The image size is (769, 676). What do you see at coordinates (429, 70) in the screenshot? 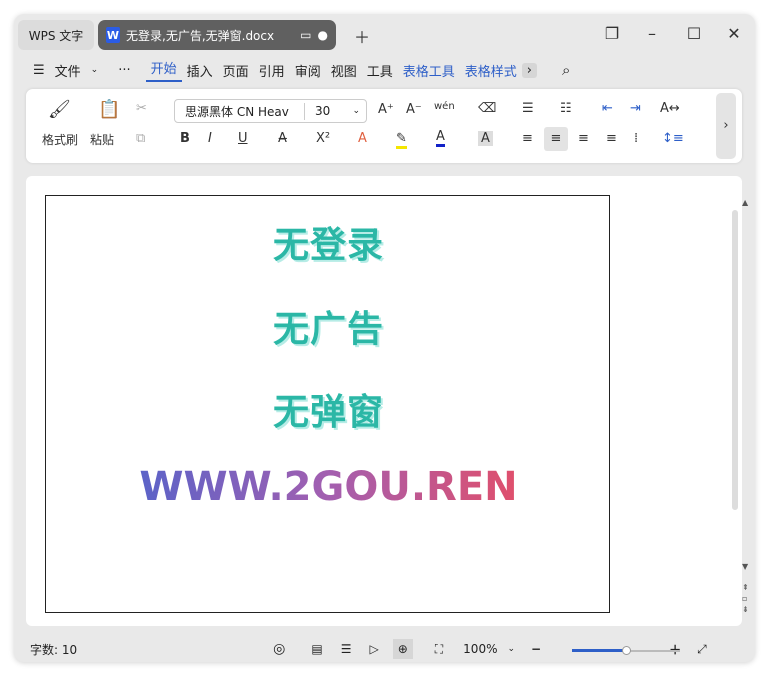
I see `tab-table-tools: 表格工具` at bounding box center [429, 70].